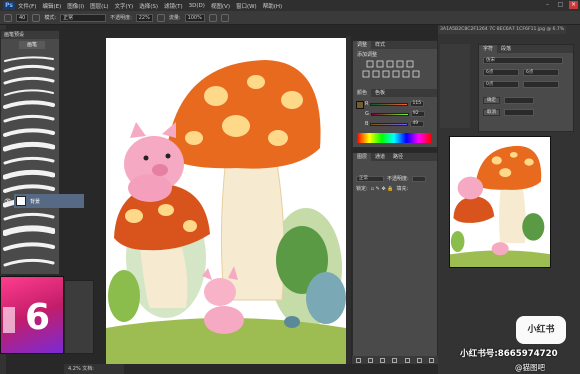 The width and height of the screenshot is (580, 374). Describe the element at coordinates (380, 157) in the screenshot. I see `tab-channels: 通道` at that location.